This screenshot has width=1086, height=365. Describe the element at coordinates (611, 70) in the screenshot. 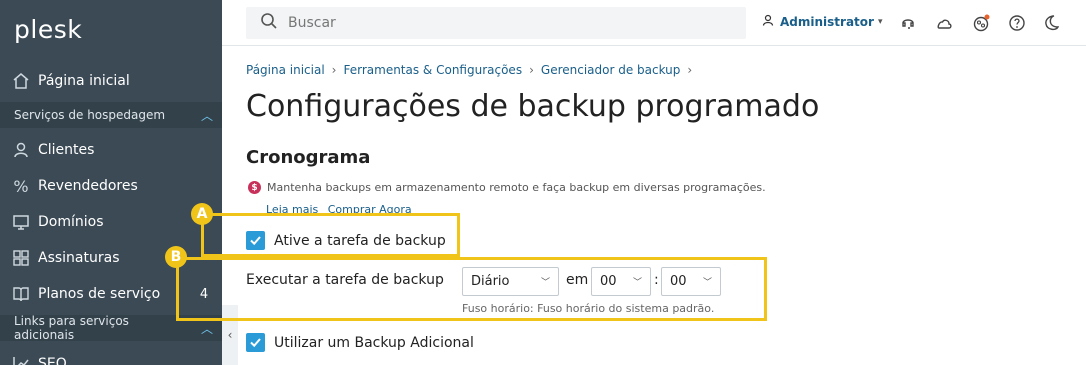

I see `breadcrumb-link-backup-manager: Gerenciador de backup` at that location.